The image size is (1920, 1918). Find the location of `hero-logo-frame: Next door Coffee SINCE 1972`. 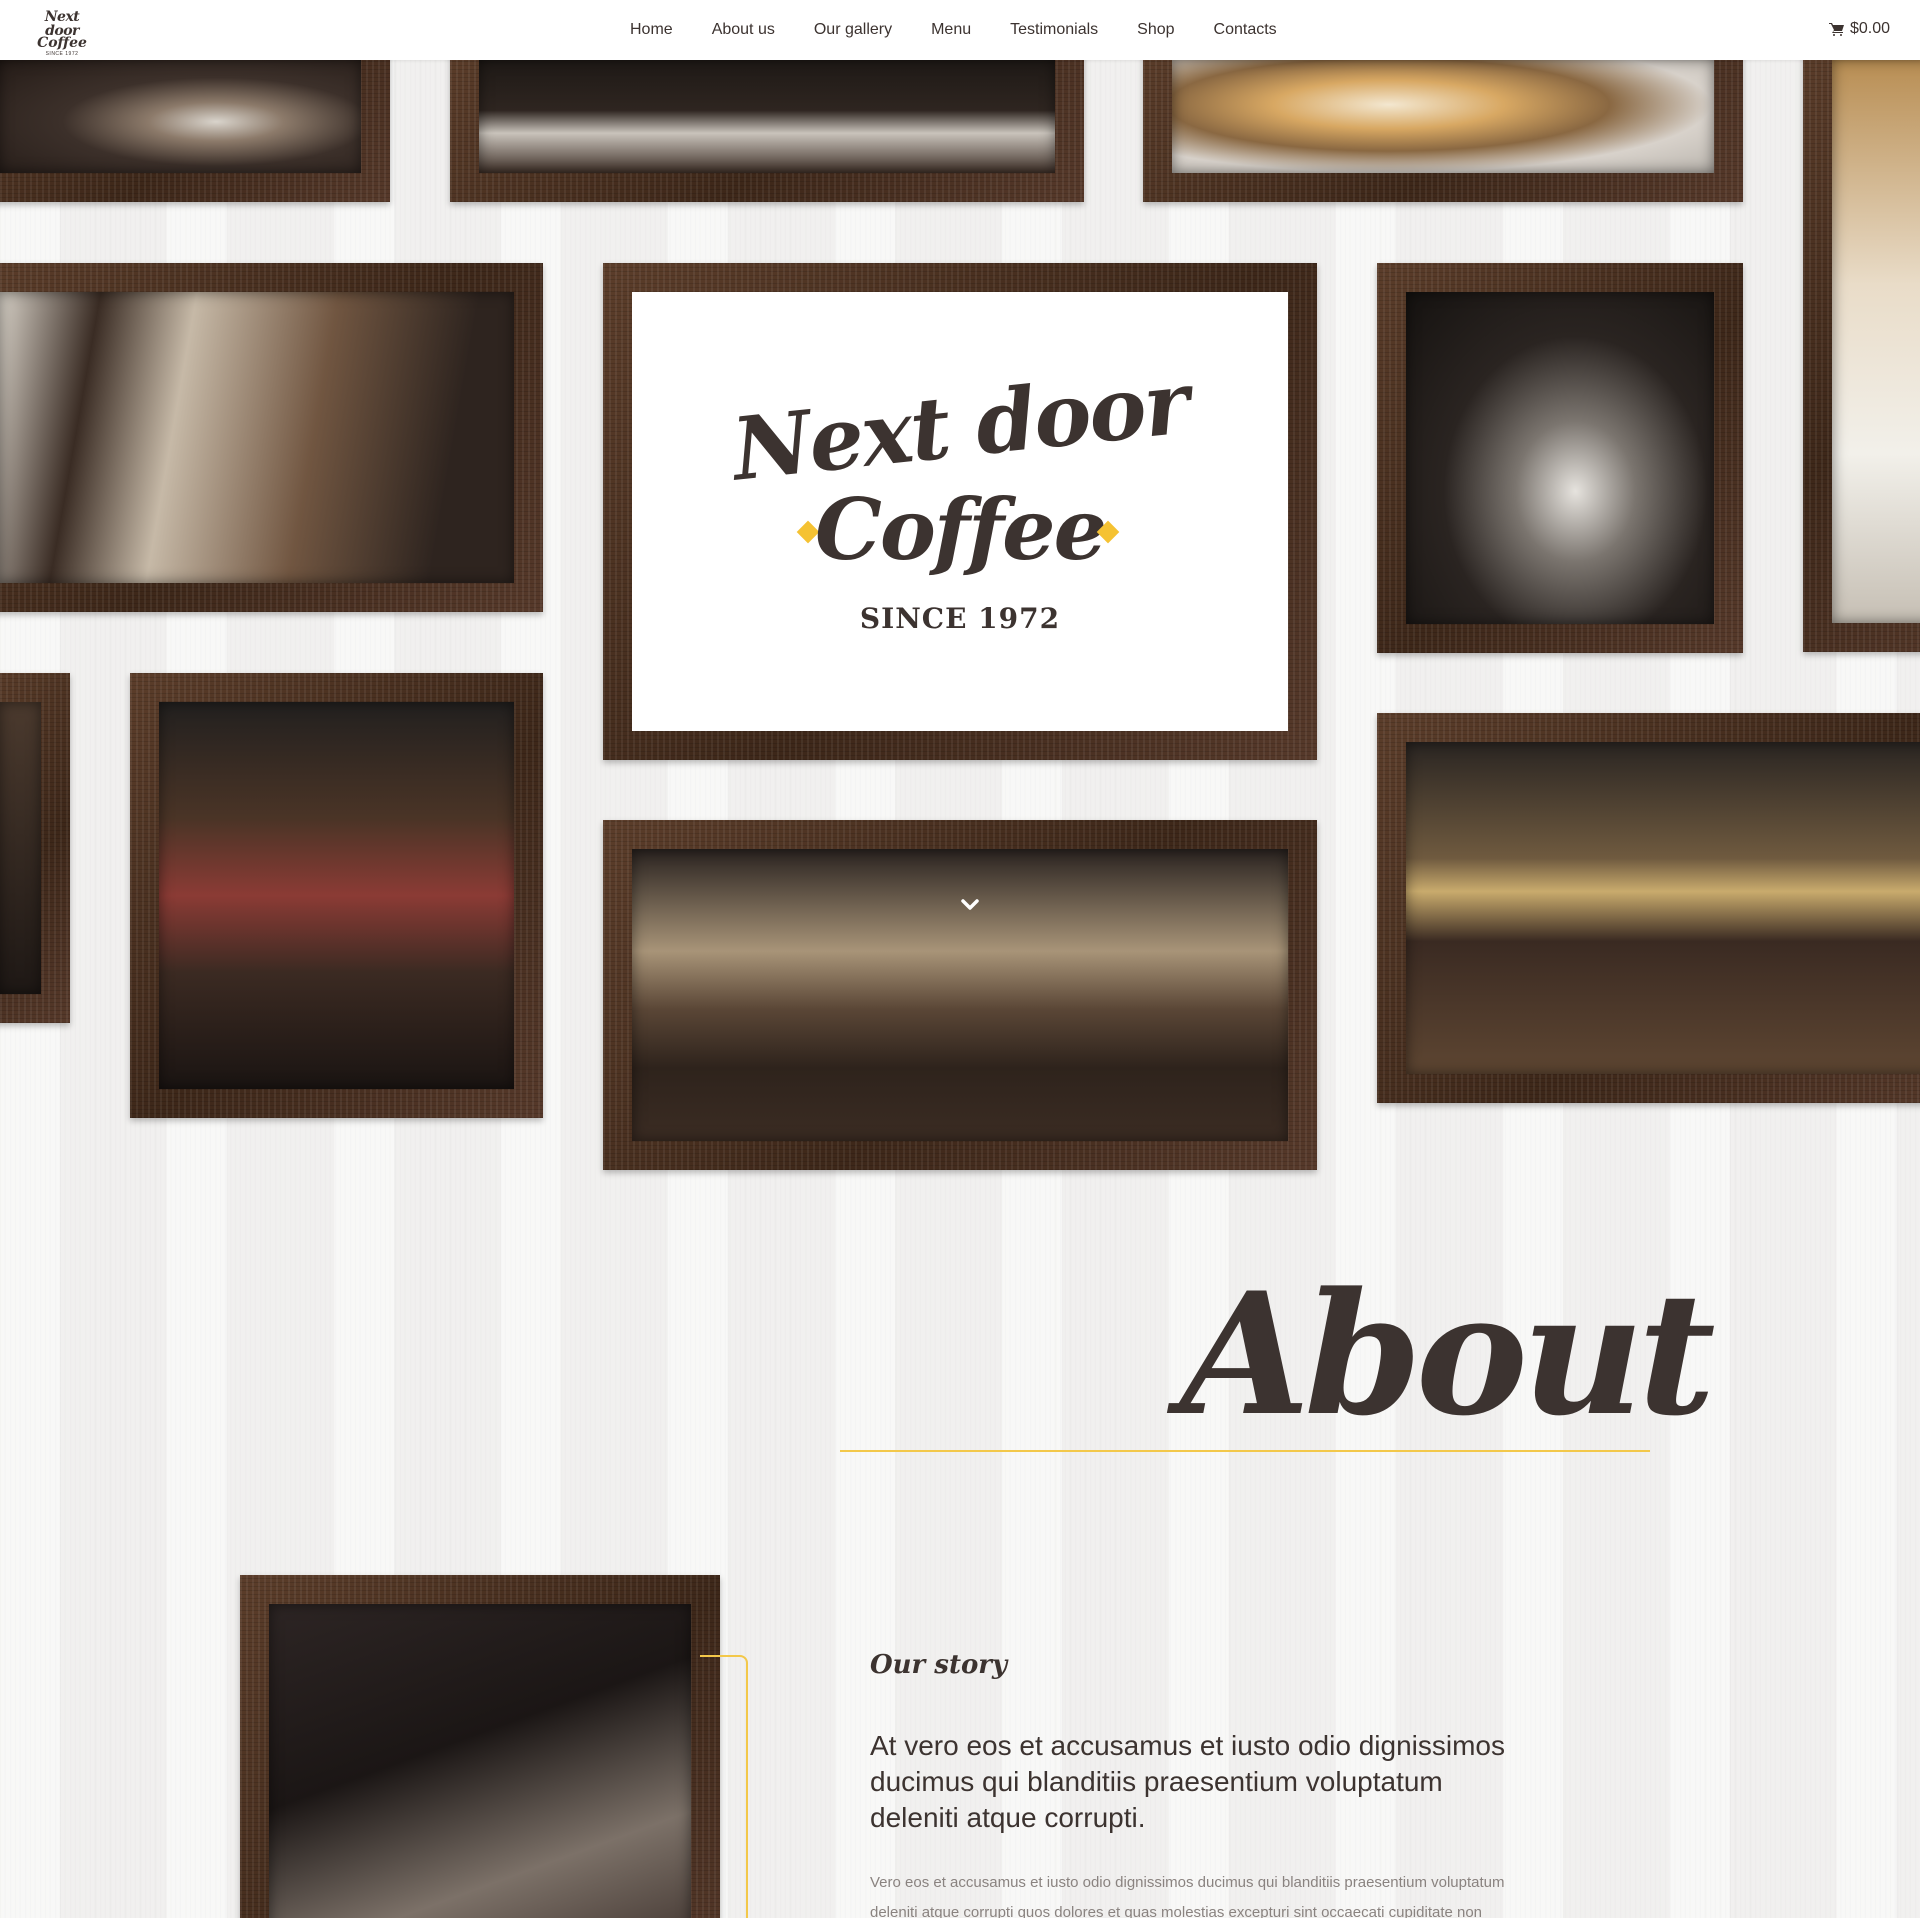

hero-logo-frame: Next door Coffee SINCE 1972 is located at coordinates (960, 511).